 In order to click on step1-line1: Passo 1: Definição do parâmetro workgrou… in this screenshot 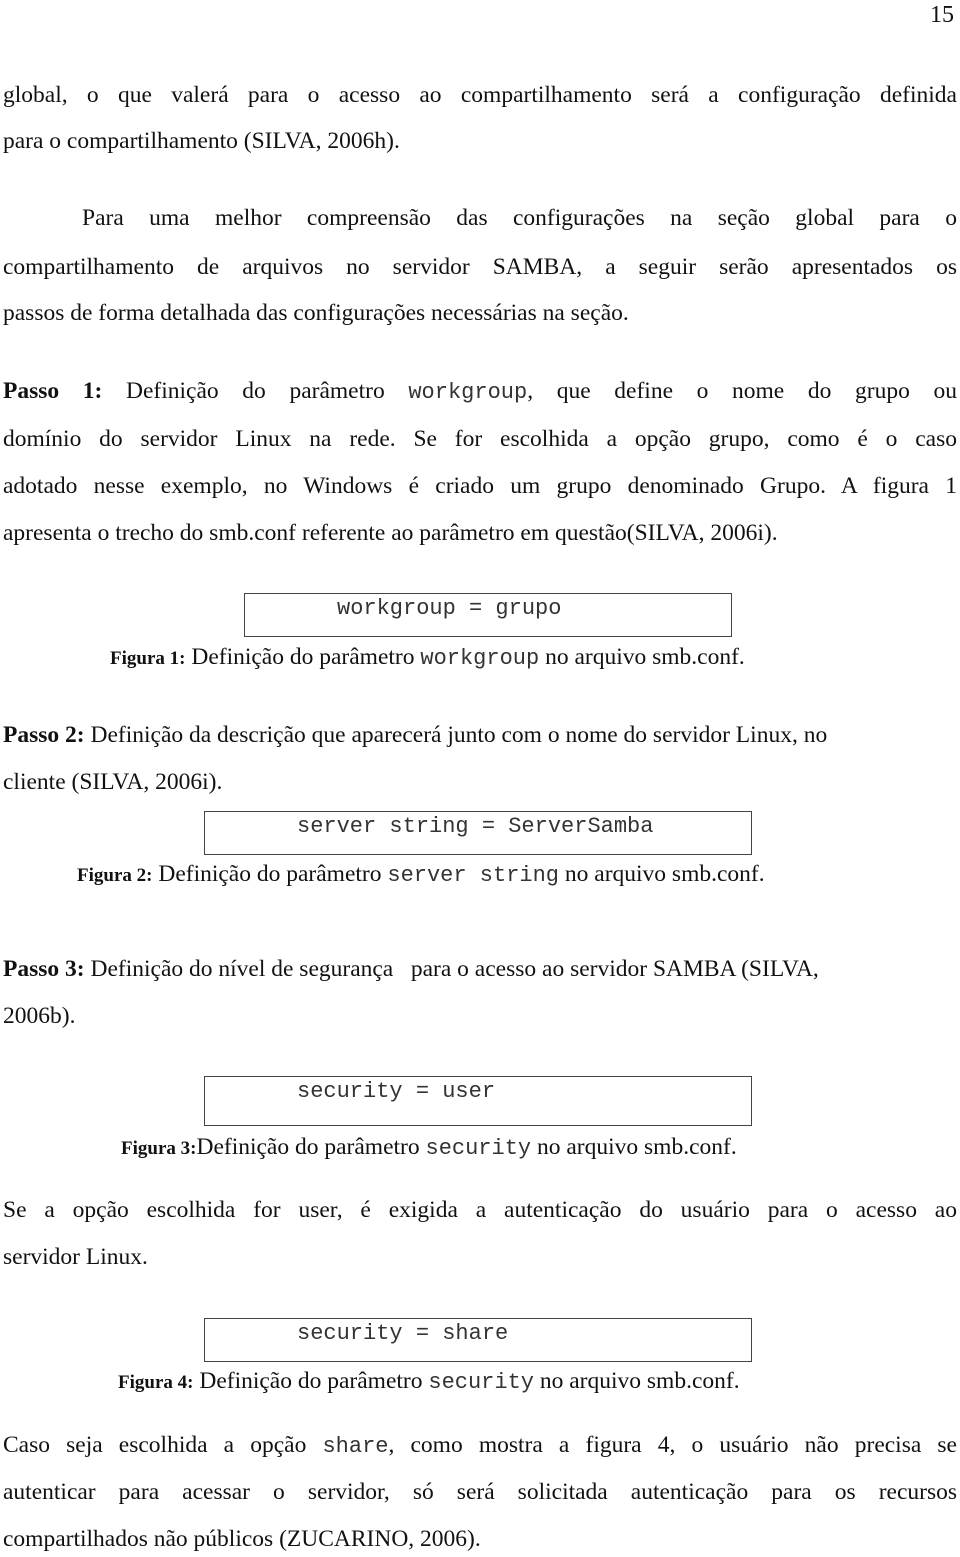, I will do `click(480, 391)`.